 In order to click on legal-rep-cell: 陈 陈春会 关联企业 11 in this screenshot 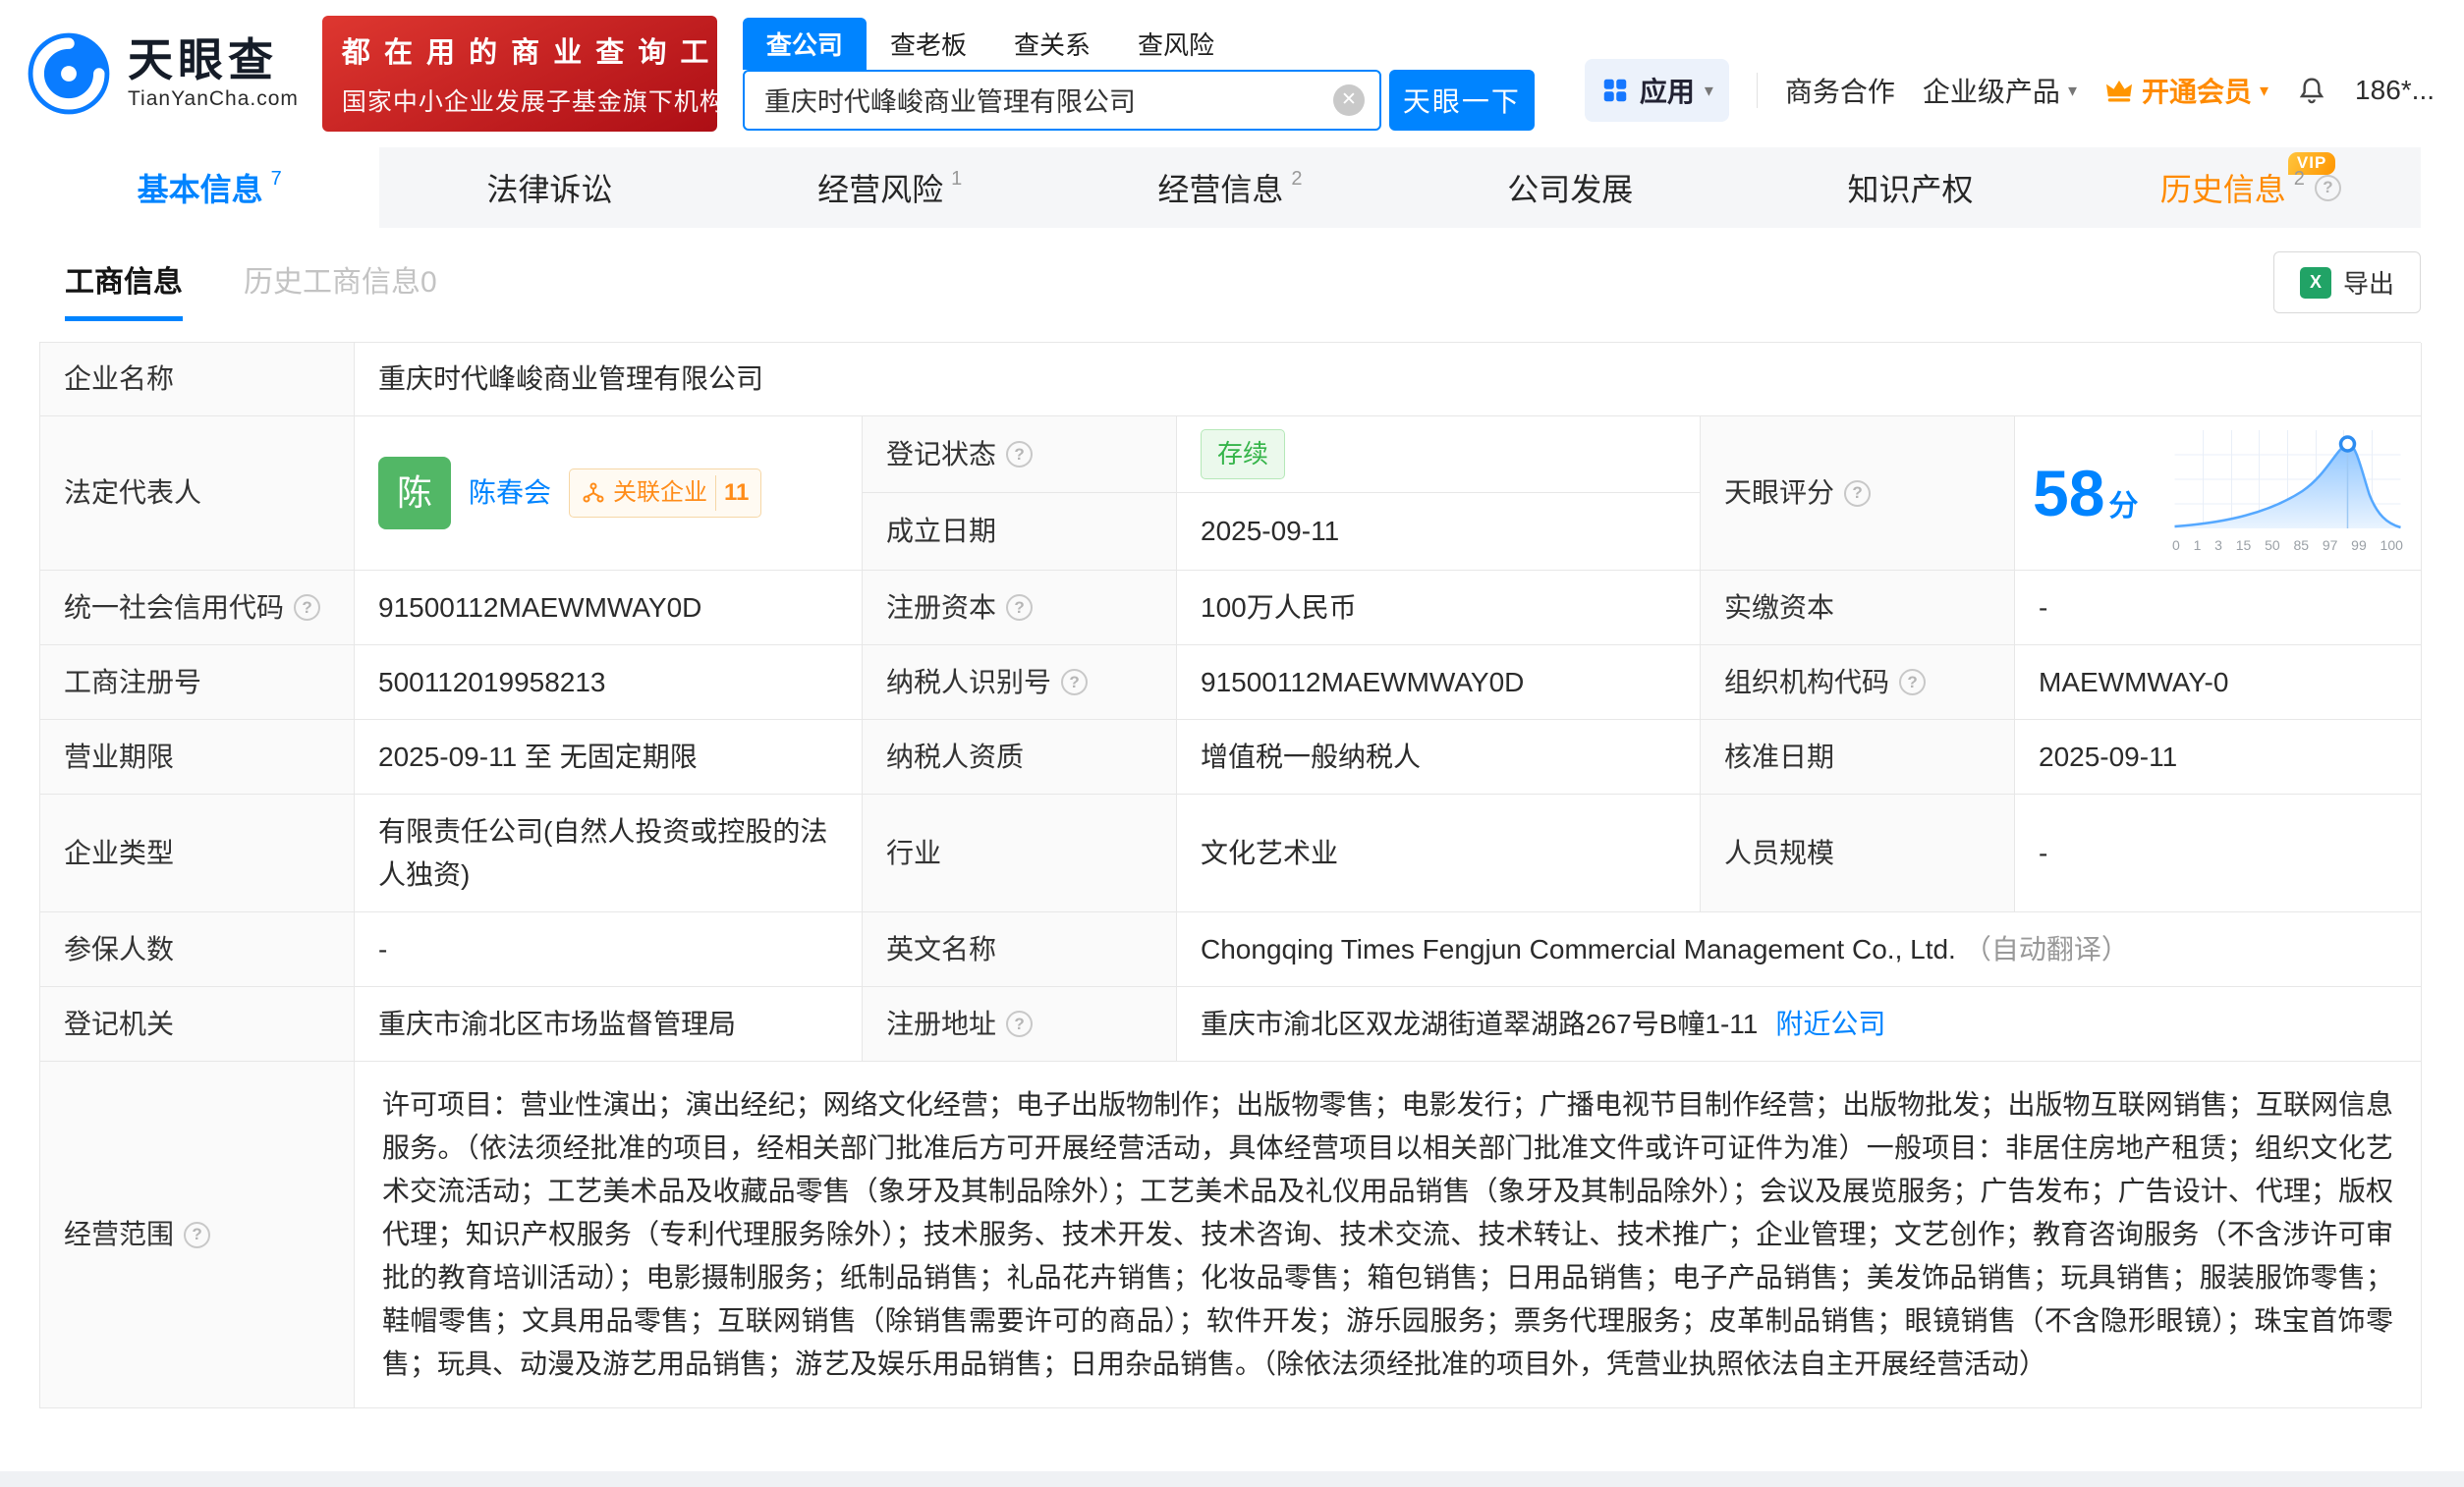, I will do `click(609, 493)`.